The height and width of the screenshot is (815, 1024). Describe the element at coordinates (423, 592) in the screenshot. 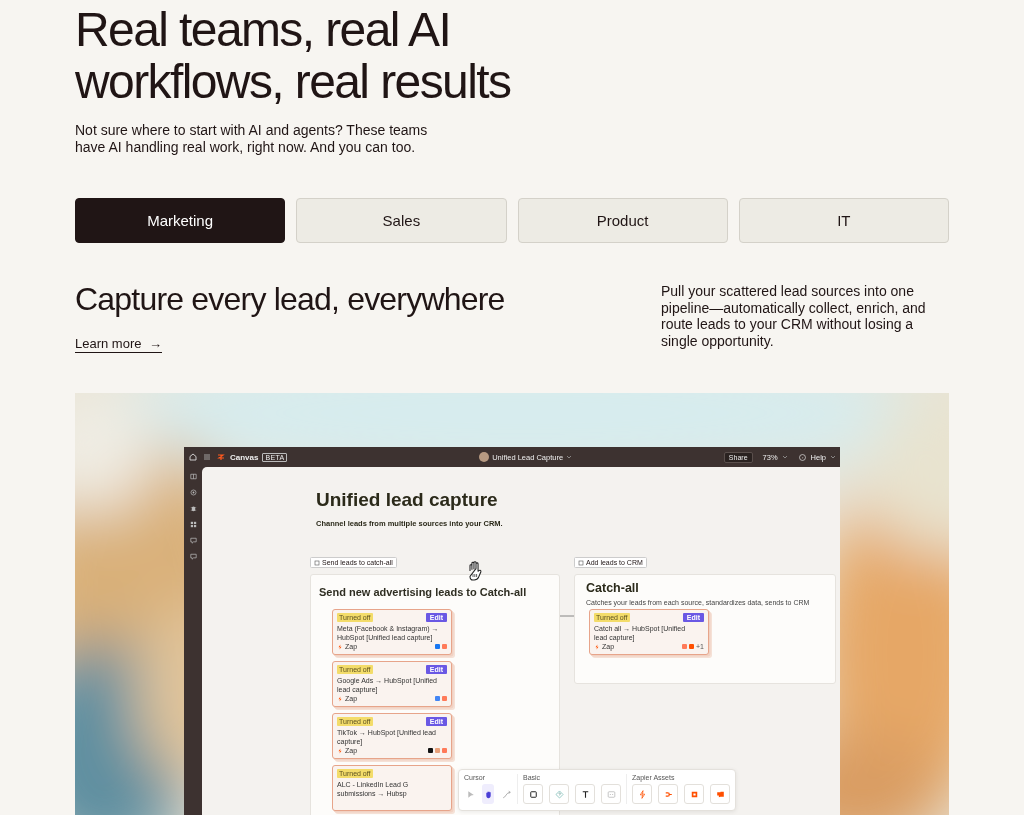

I see `section-title: Send new advertising leads to Catch-all` at that location.